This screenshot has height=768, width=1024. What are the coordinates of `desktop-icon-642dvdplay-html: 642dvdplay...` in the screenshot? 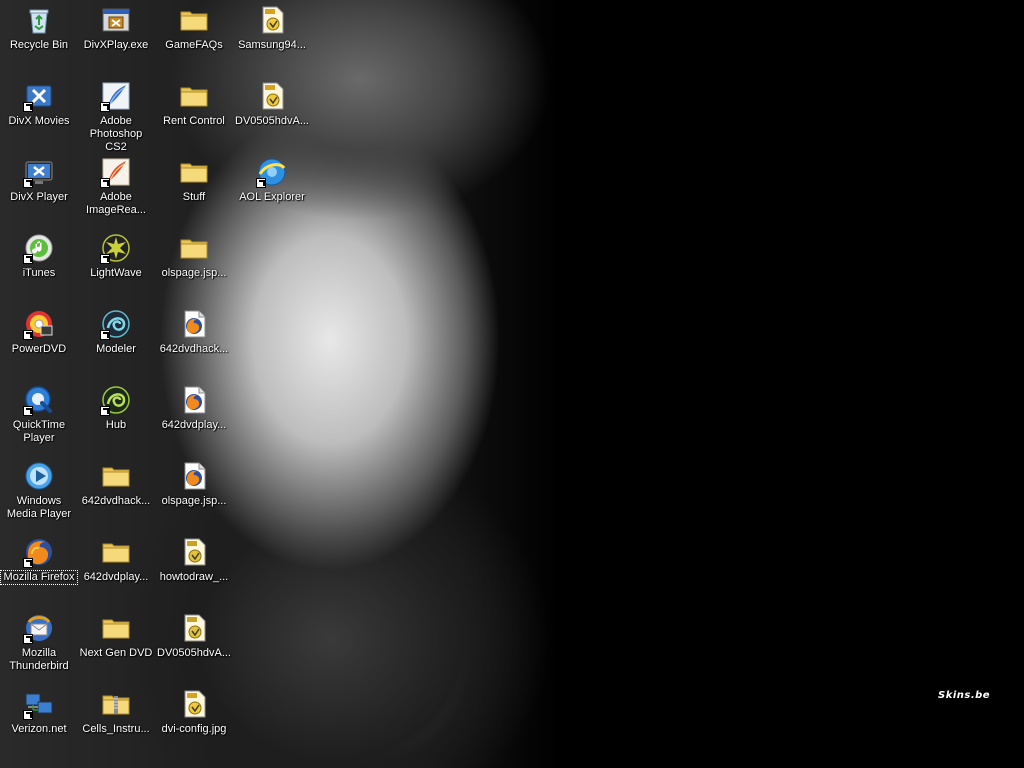 It's located at (194, 415).